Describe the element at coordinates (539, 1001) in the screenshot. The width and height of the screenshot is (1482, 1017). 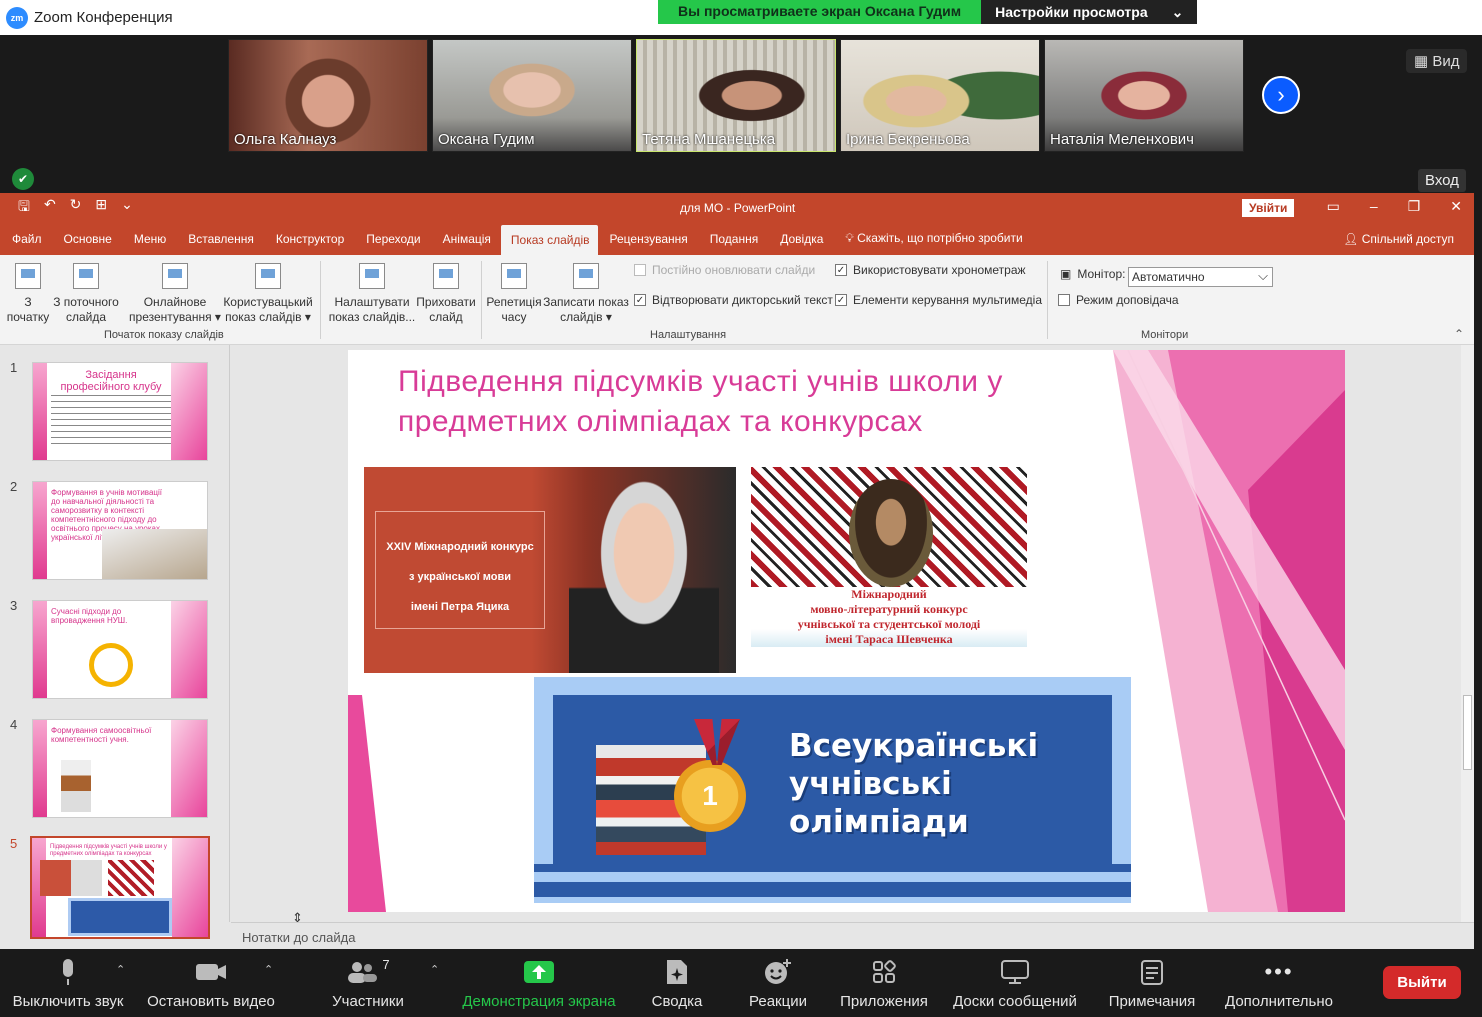
I see `share-screen-label: Демонстрация экрана` at that location.